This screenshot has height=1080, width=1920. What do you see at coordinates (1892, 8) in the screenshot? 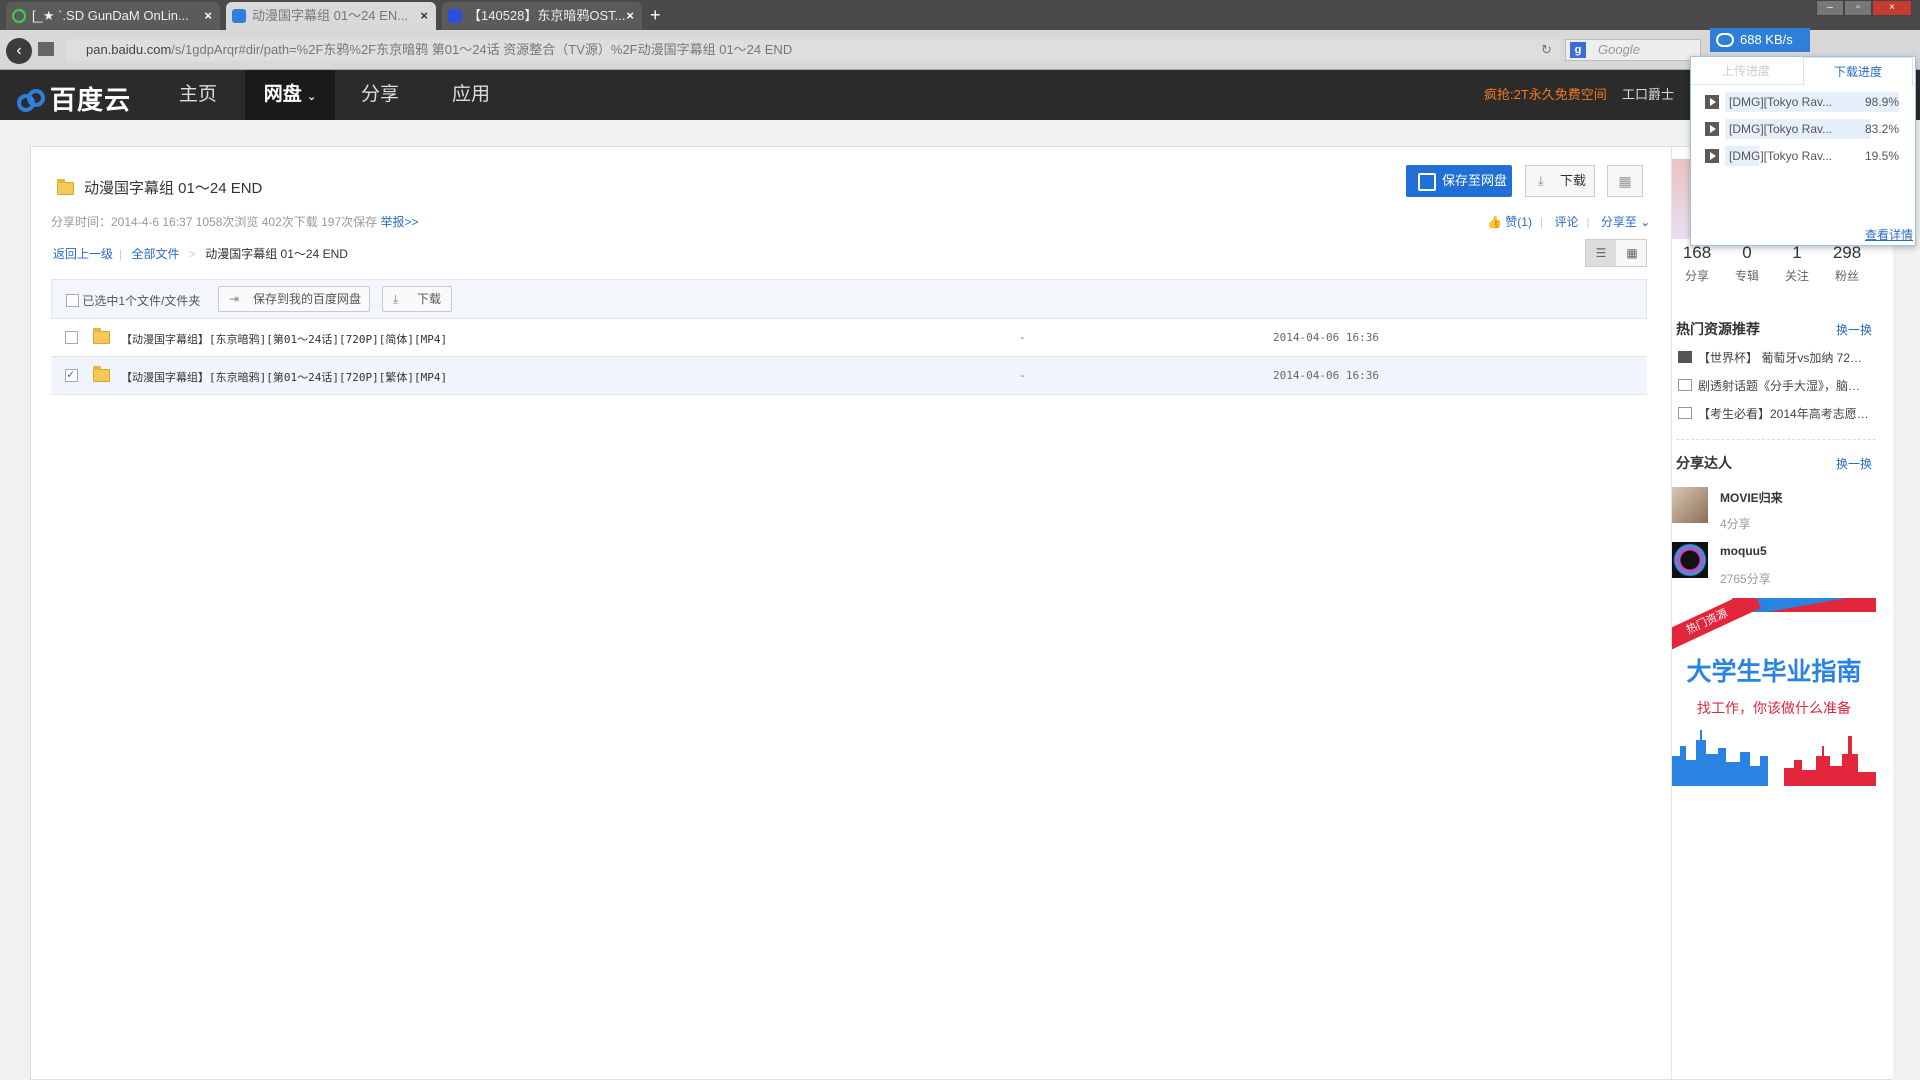
I see `close-window-button: ×` at bounding box center [1892, 8].